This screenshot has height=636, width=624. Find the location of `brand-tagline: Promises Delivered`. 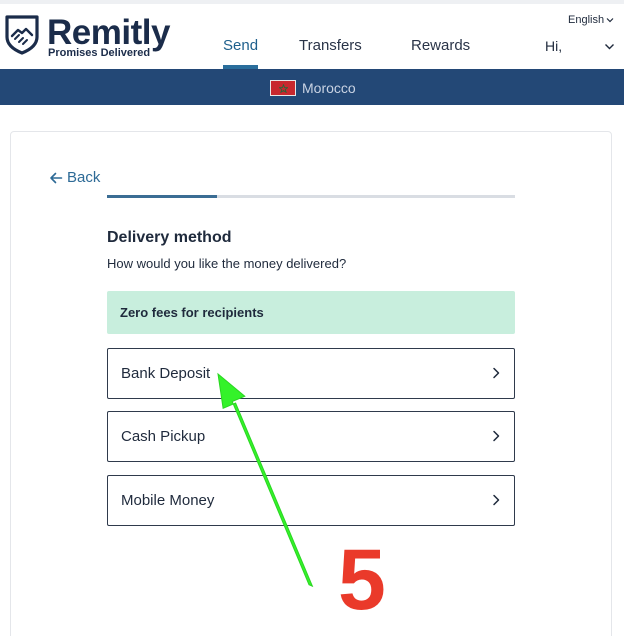

brand-tagline: Promises Delivered is located at coordinates (99, 53).